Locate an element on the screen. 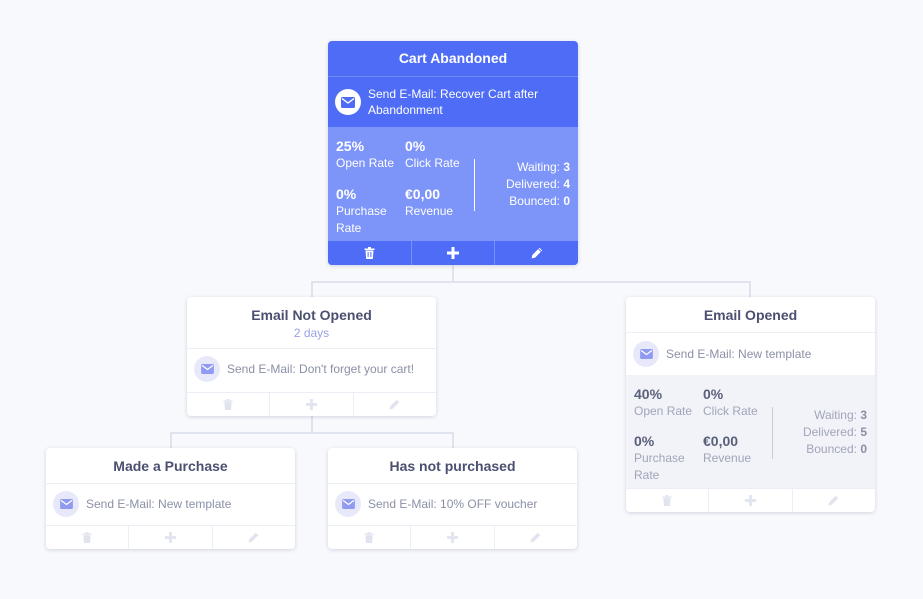  delivered-stat: Delivered: 5 is located at coordinates (820, 432).